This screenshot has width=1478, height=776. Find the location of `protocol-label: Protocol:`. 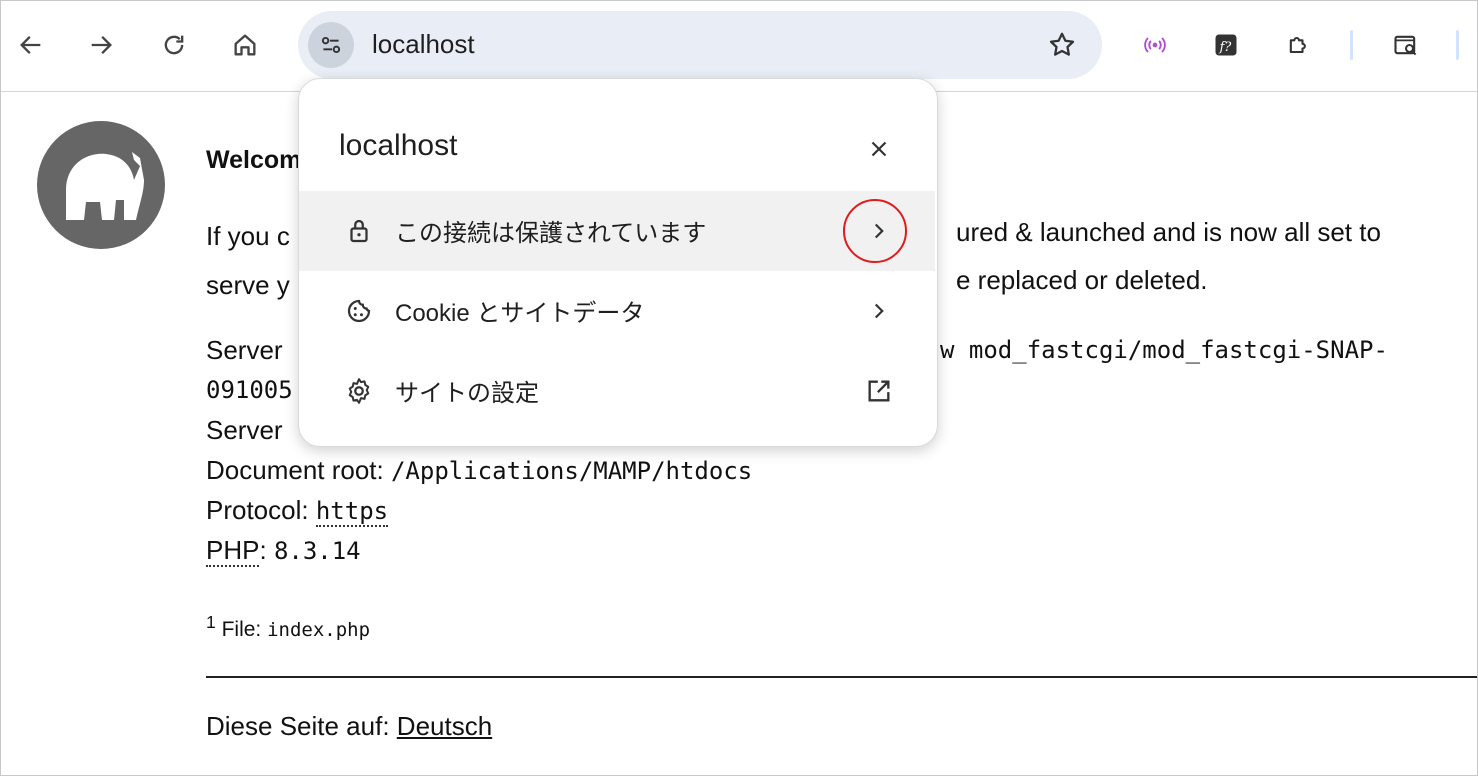

protocol-label: Protocol: is located at coordinates (257, 510).